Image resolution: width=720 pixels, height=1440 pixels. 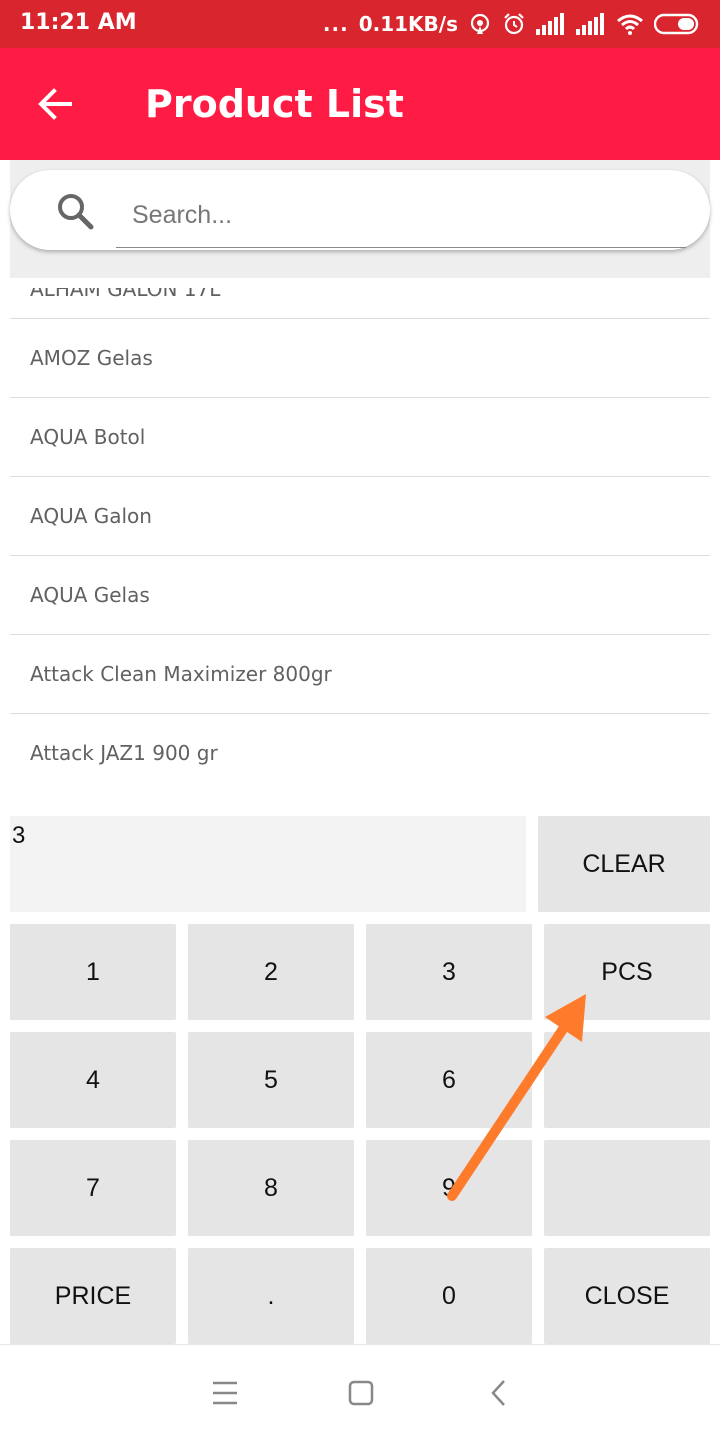 What do you see at coordinates (124, 753) in the screenshot?
I see `product-name: Attack JAZ1 900 gr` at bounding box center [124, 753].